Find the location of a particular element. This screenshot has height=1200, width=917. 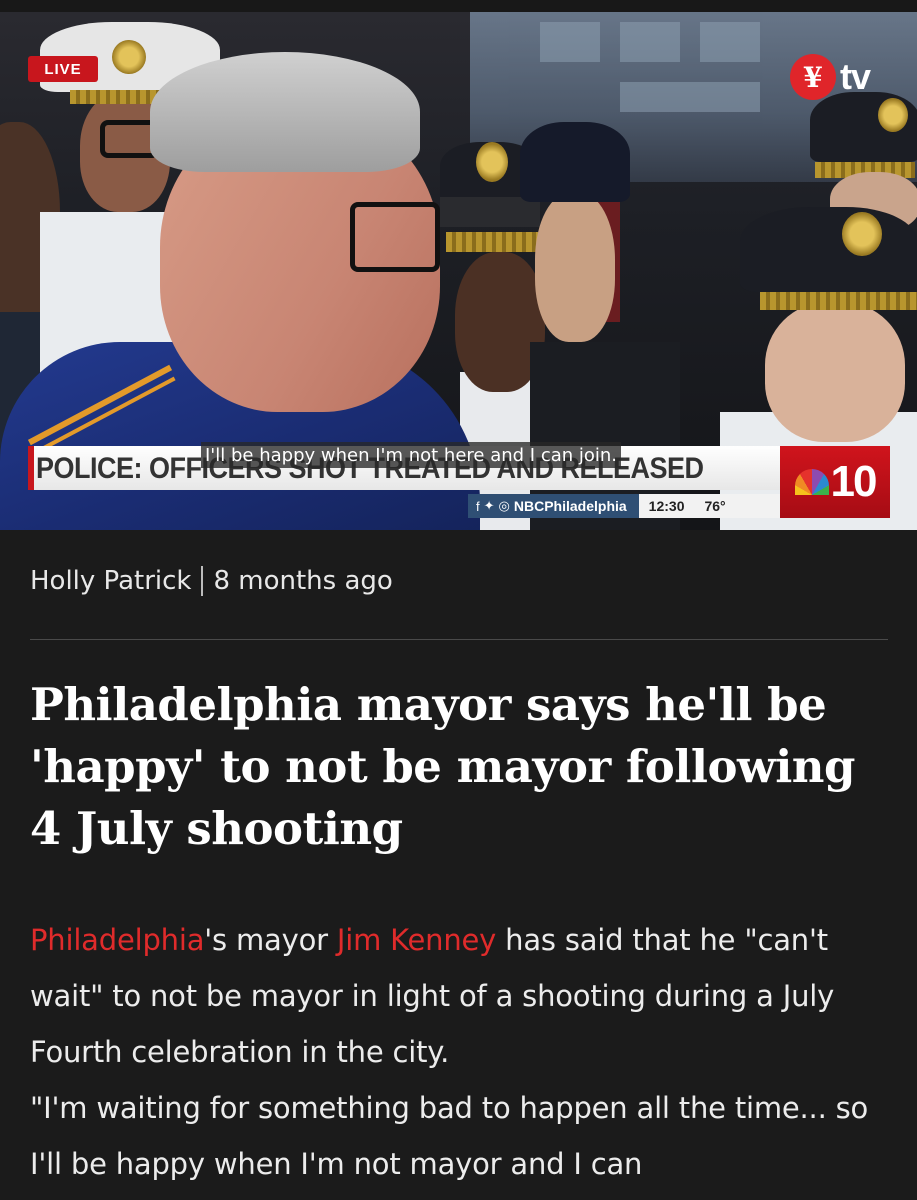

channel-logo: ¥ tv is located at coordinates (830, 77).